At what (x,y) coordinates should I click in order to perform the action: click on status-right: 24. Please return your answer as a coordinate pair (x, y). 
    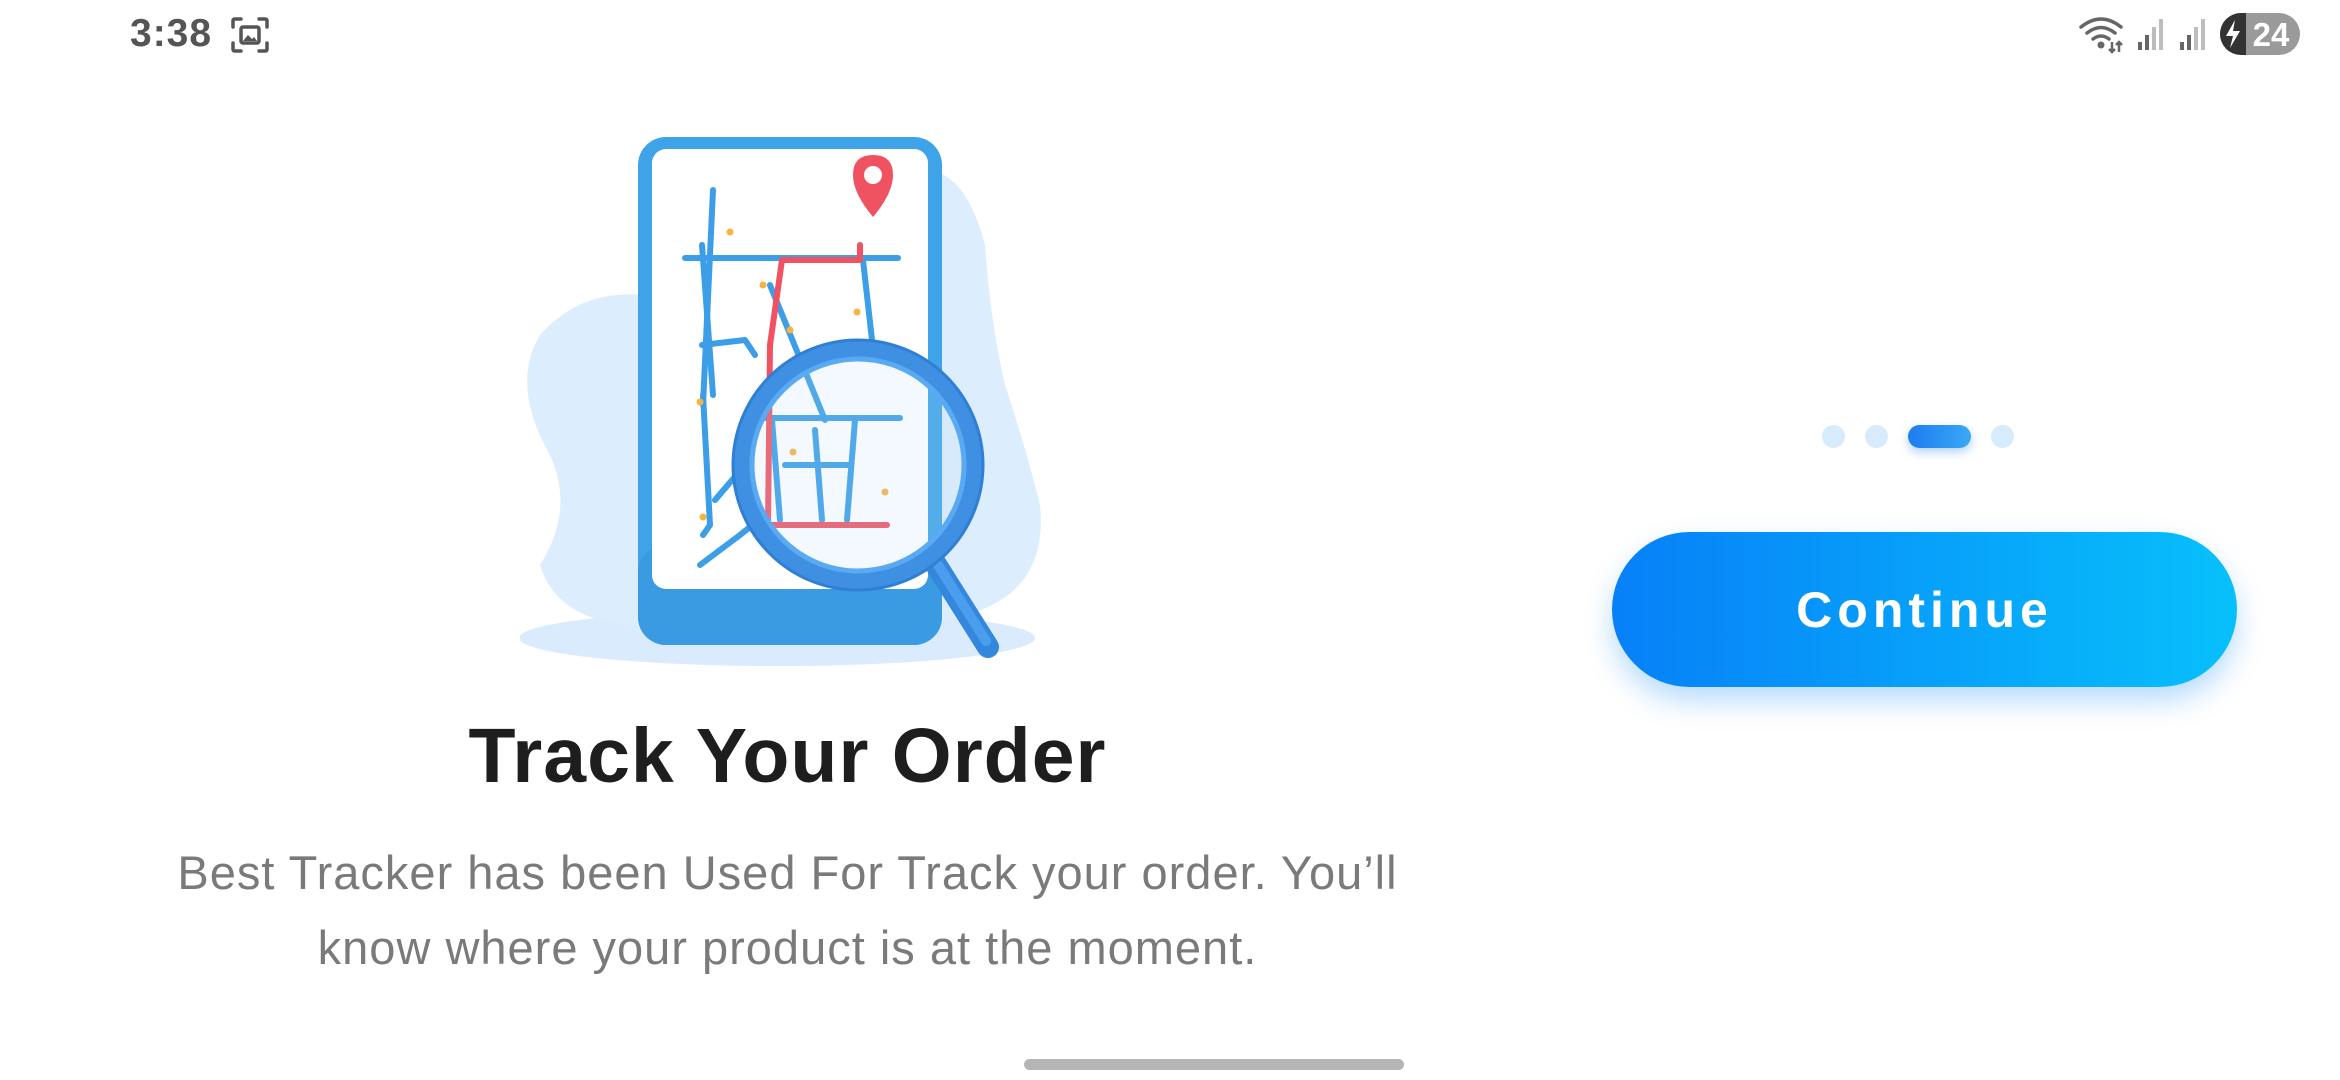
    Looking at the image, I should click on (2189, 34).